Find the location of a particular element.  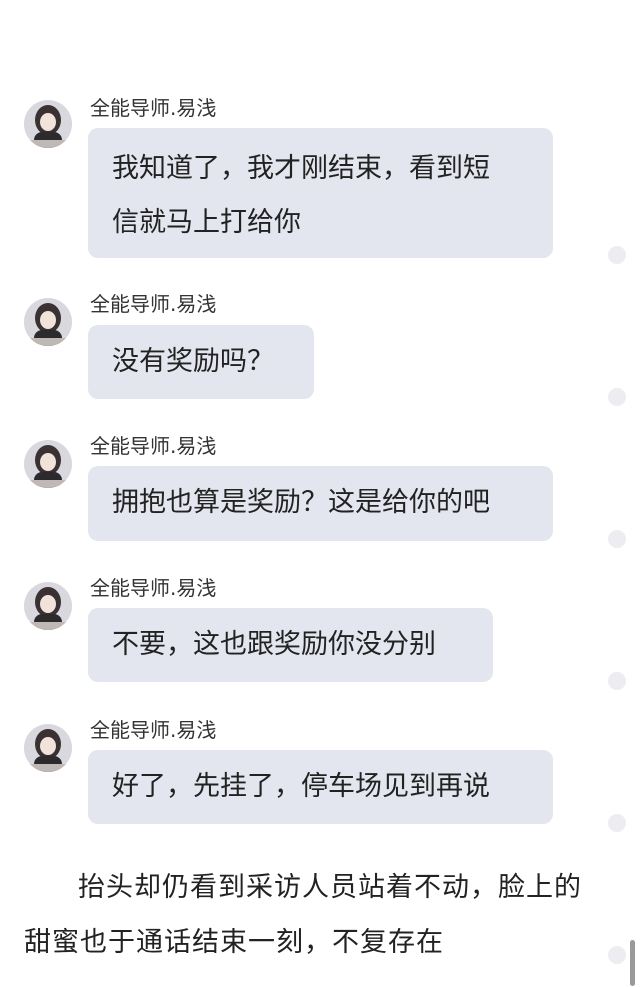

scrollbar is located at coordinates (632, 963).